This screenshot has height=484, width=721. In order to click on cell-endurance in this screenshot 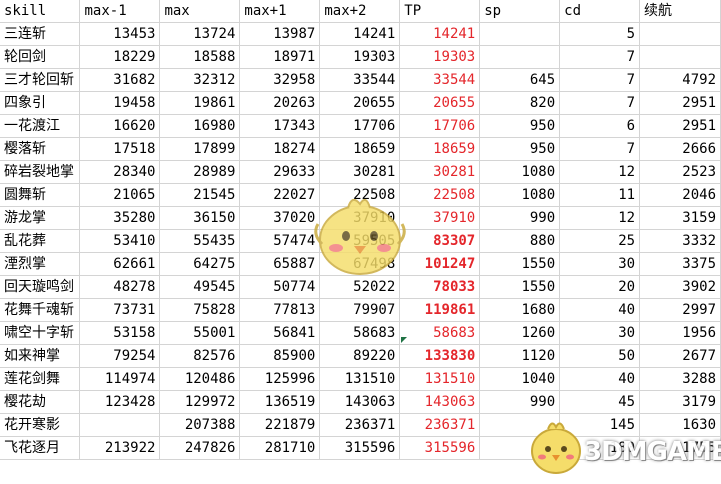, I will do `click(680, 57)`.